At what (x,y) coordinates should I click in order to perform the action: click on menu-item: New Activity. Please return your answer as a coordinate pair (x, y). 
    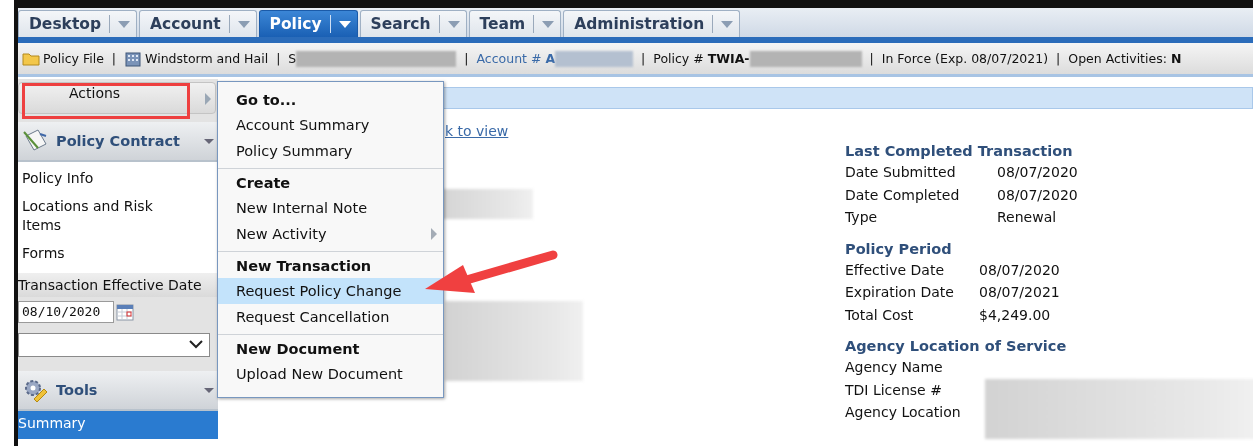
    Looking at the image, I should click on (330, 234).